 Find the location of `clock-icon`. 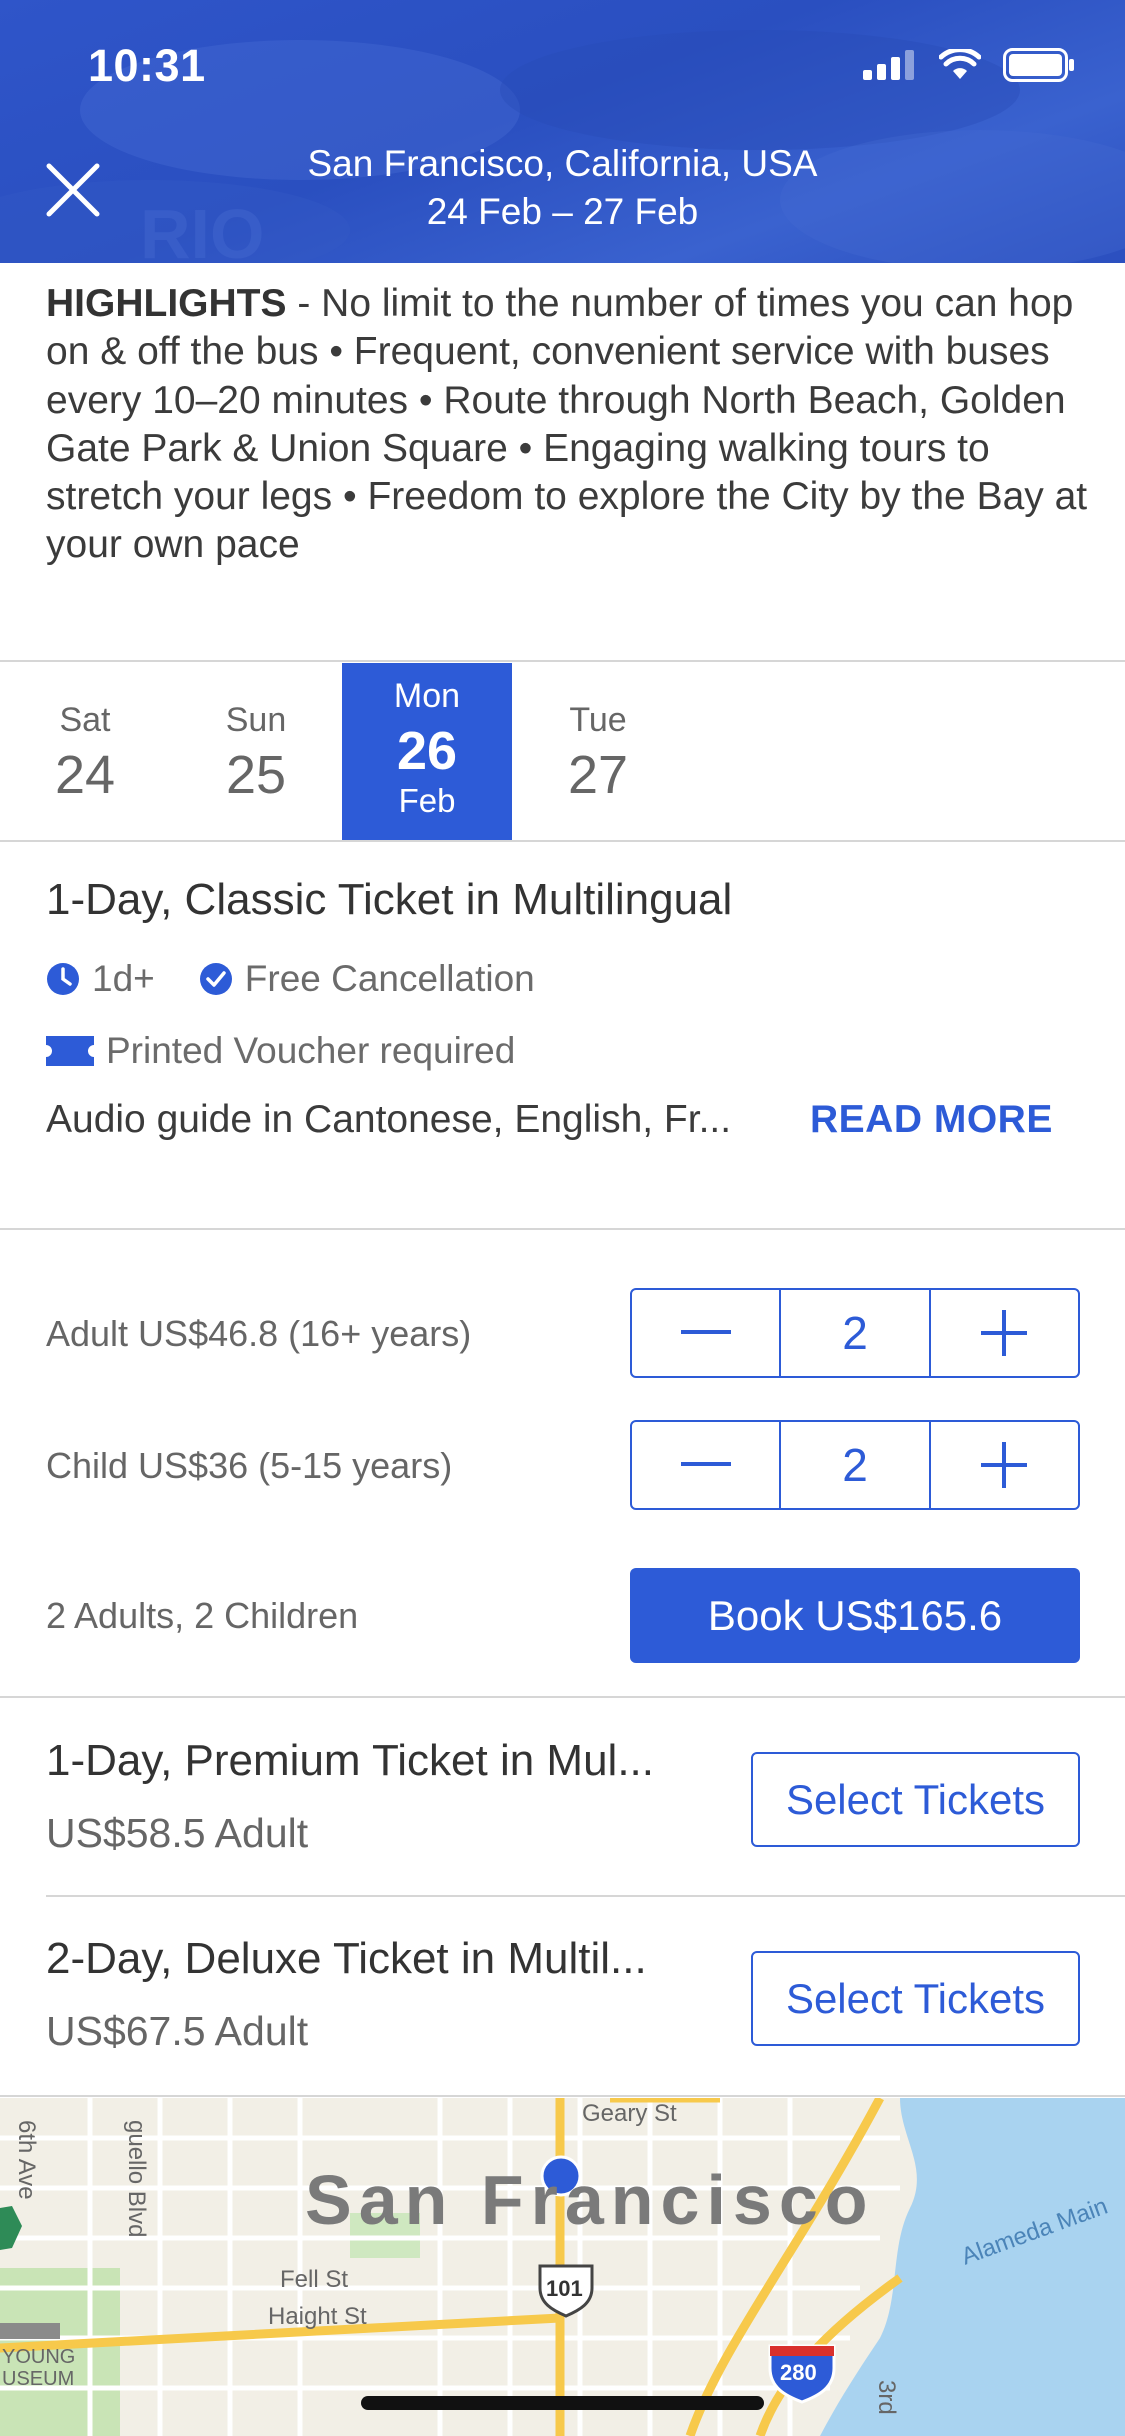

clock-icon is located at coordinates (63, 979).